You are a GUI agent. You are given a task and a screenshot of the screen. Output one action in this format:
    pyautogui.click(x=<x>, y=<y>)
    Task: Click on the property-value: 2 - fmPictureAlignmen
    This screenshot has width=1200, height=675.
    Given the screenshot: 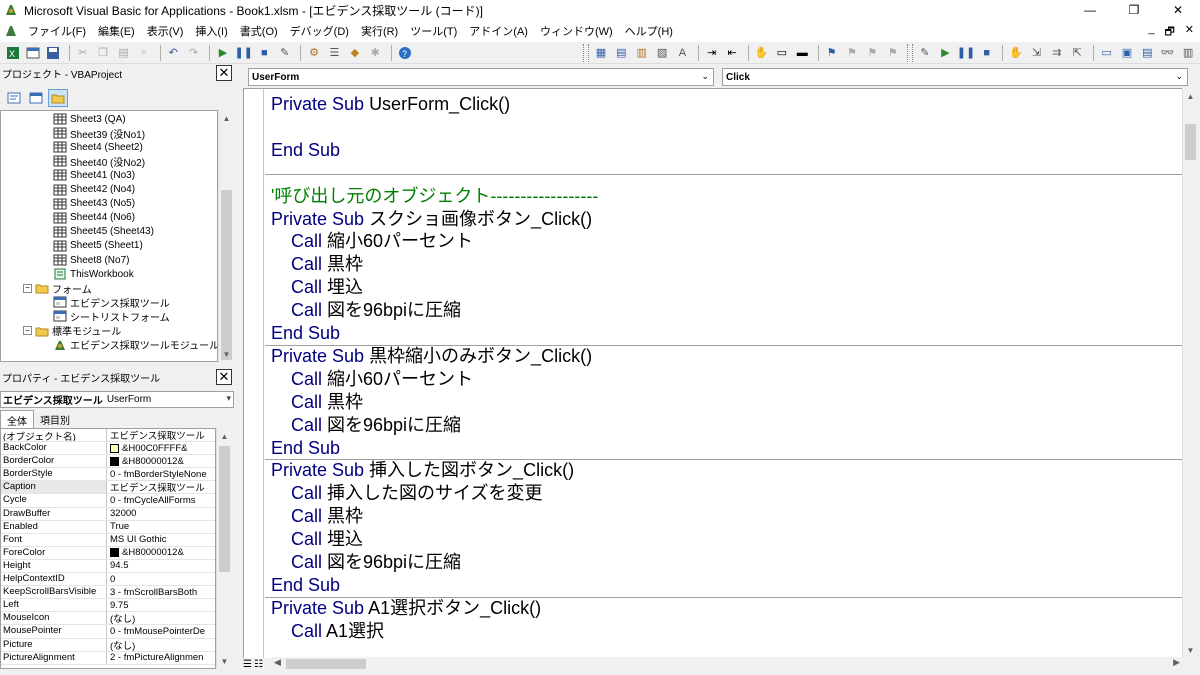 What is the action you would take?
    pyautogui.click(x=161, y=658)
    